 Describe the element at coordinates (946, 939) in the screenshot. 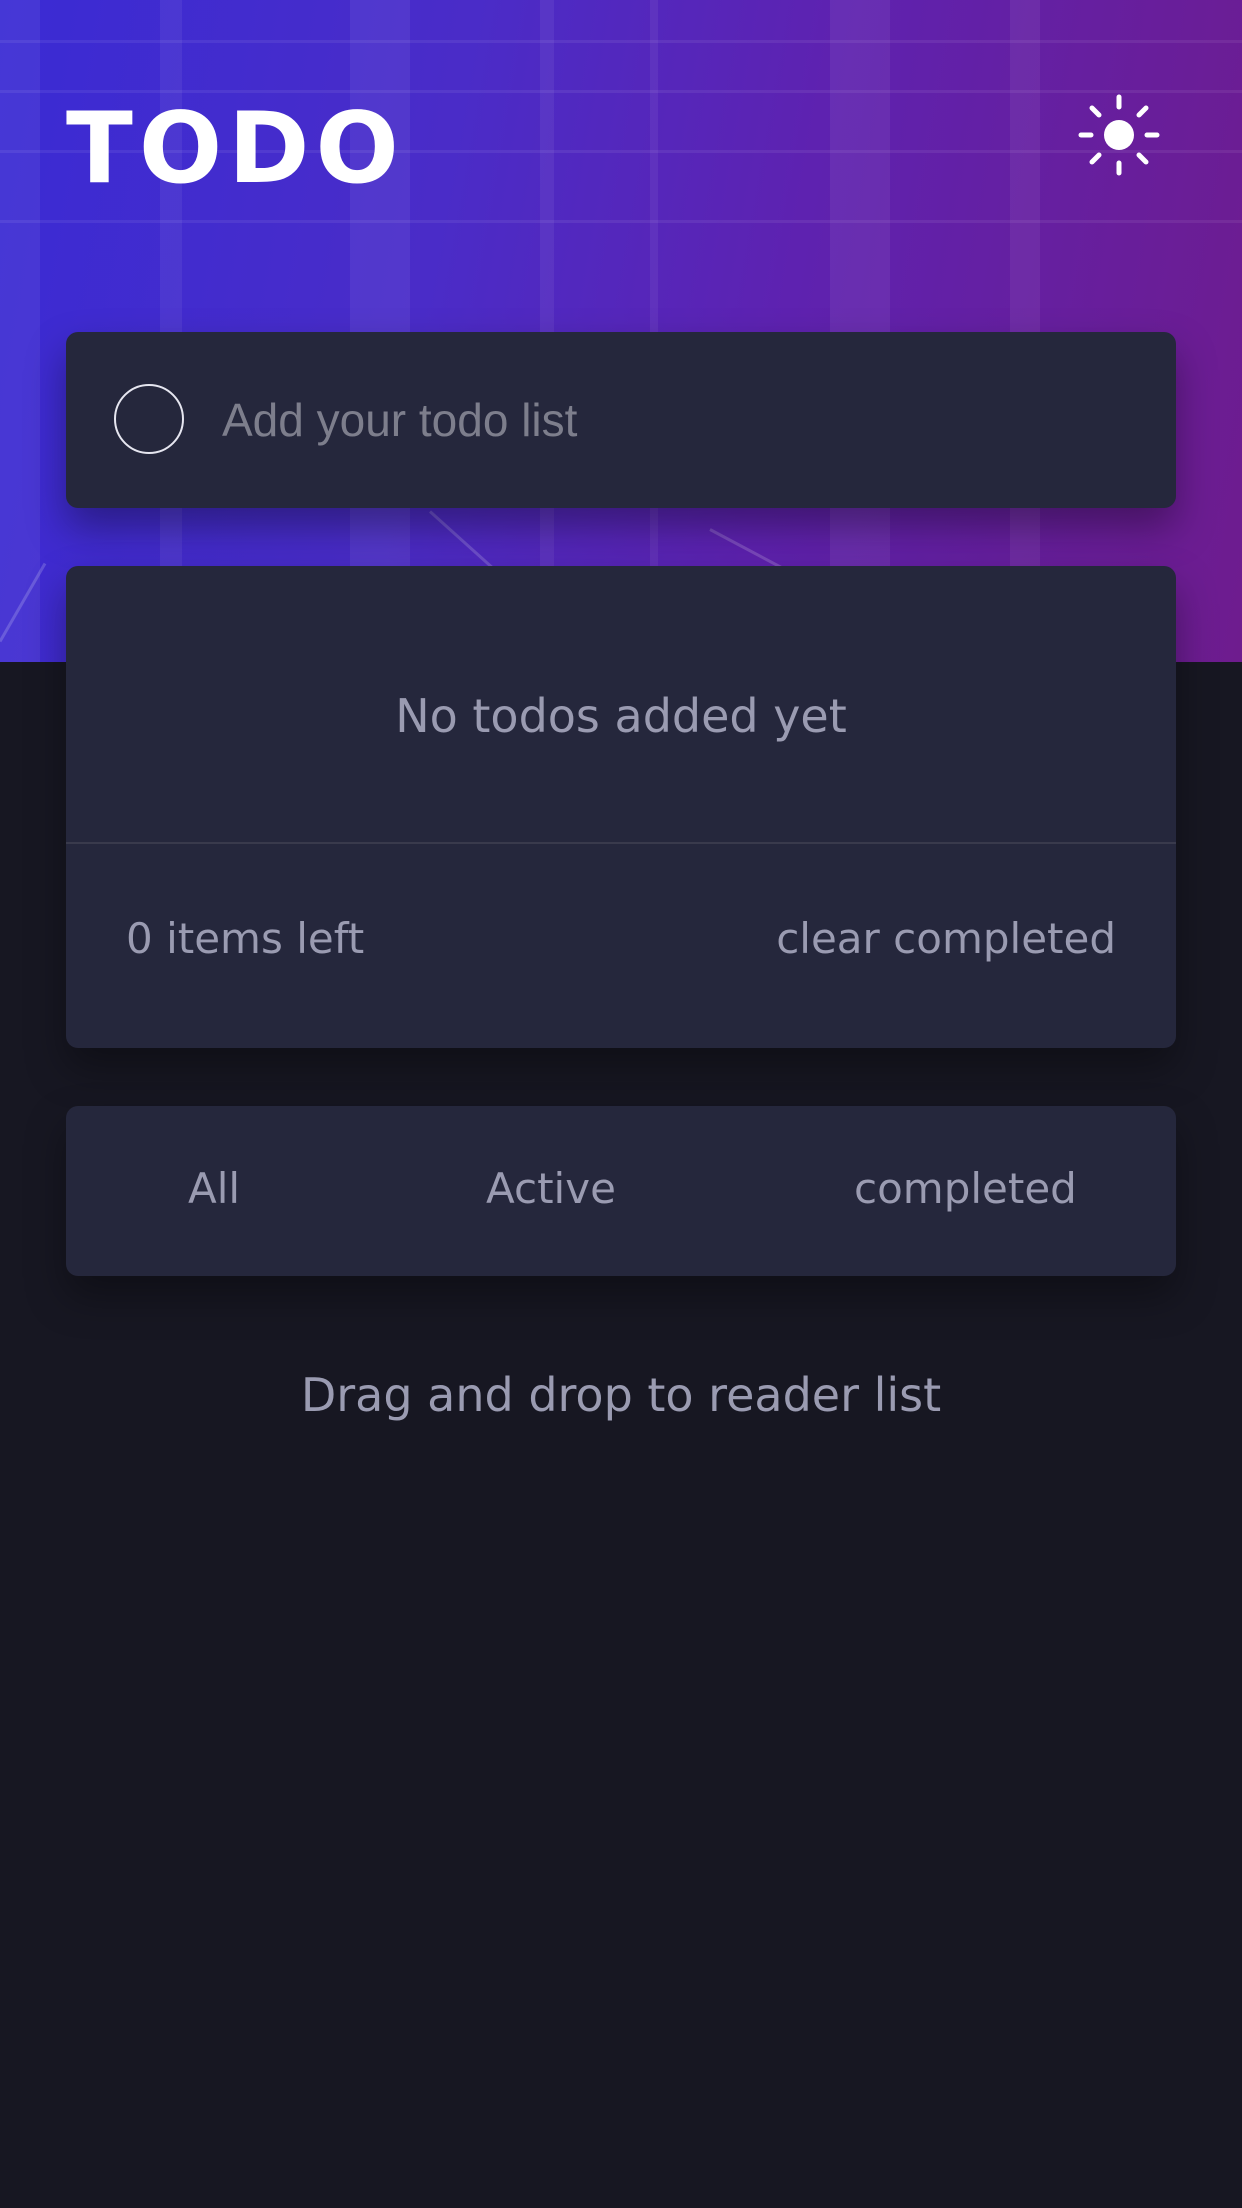

I see `clear-completed-button: clear completed` at that location.